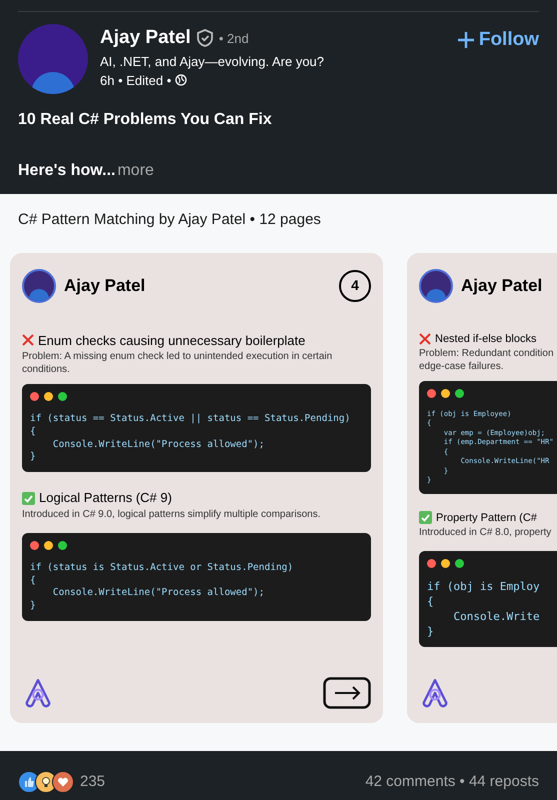 Image resolution: width=557 pixels, height=800 pixels. What do you see at coordinates (178, 363) in the screenshot?
I see `problem-text: Problem: A missing enum check led to unintended execution in certain conditions.` at bounding box center [178, 363].